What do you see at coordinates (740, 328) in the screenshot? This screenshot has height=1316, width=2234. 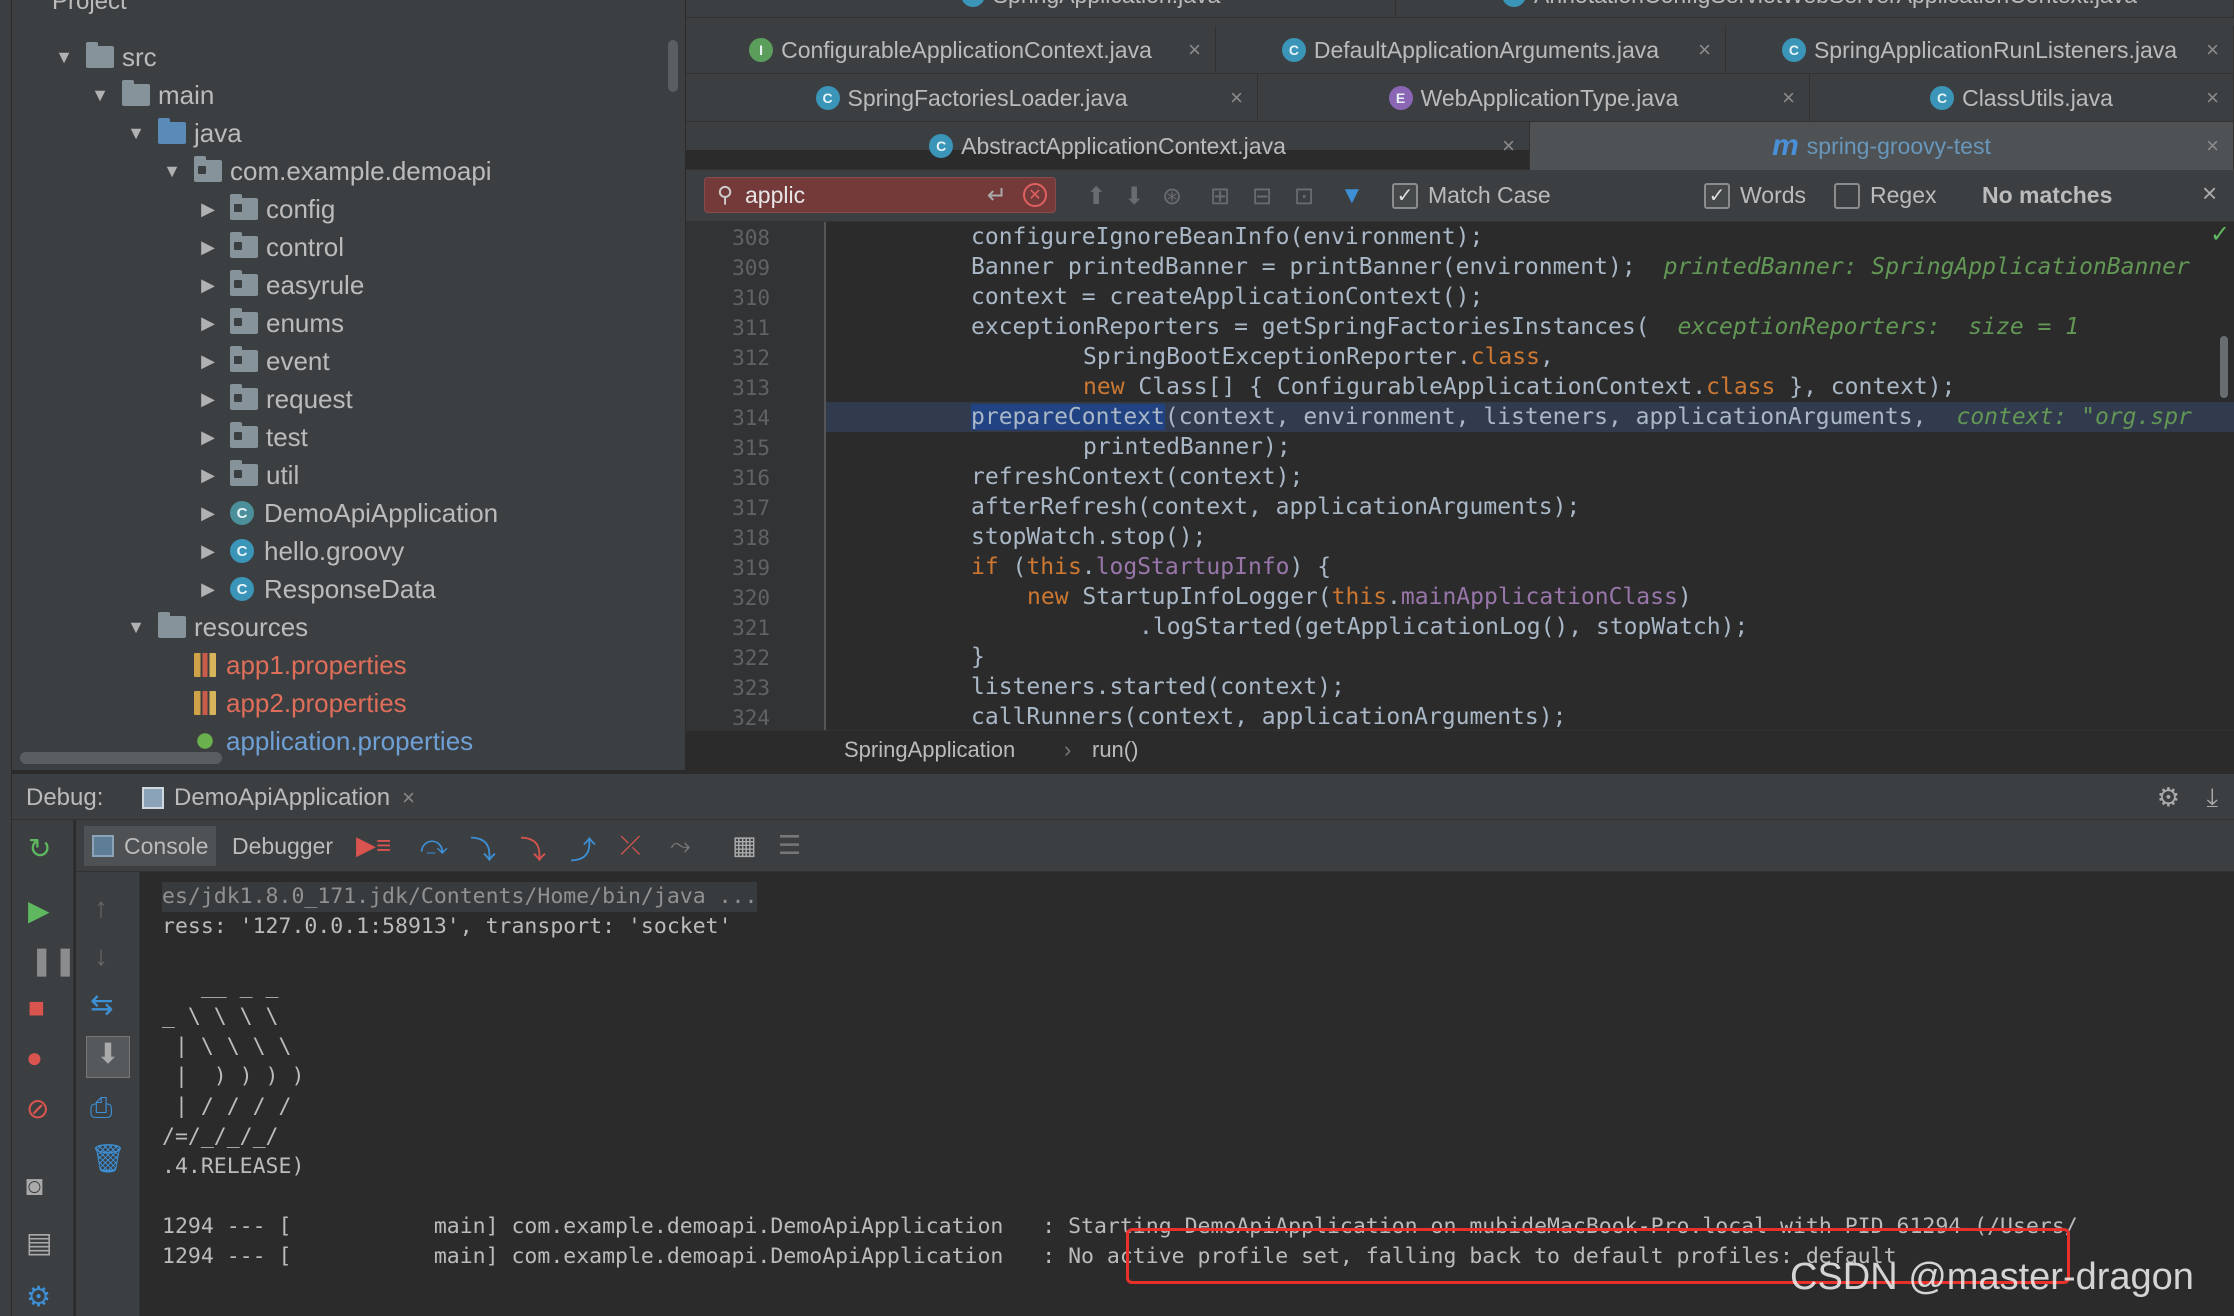 I see `line-number: 311` at bounding box center [740, 328].